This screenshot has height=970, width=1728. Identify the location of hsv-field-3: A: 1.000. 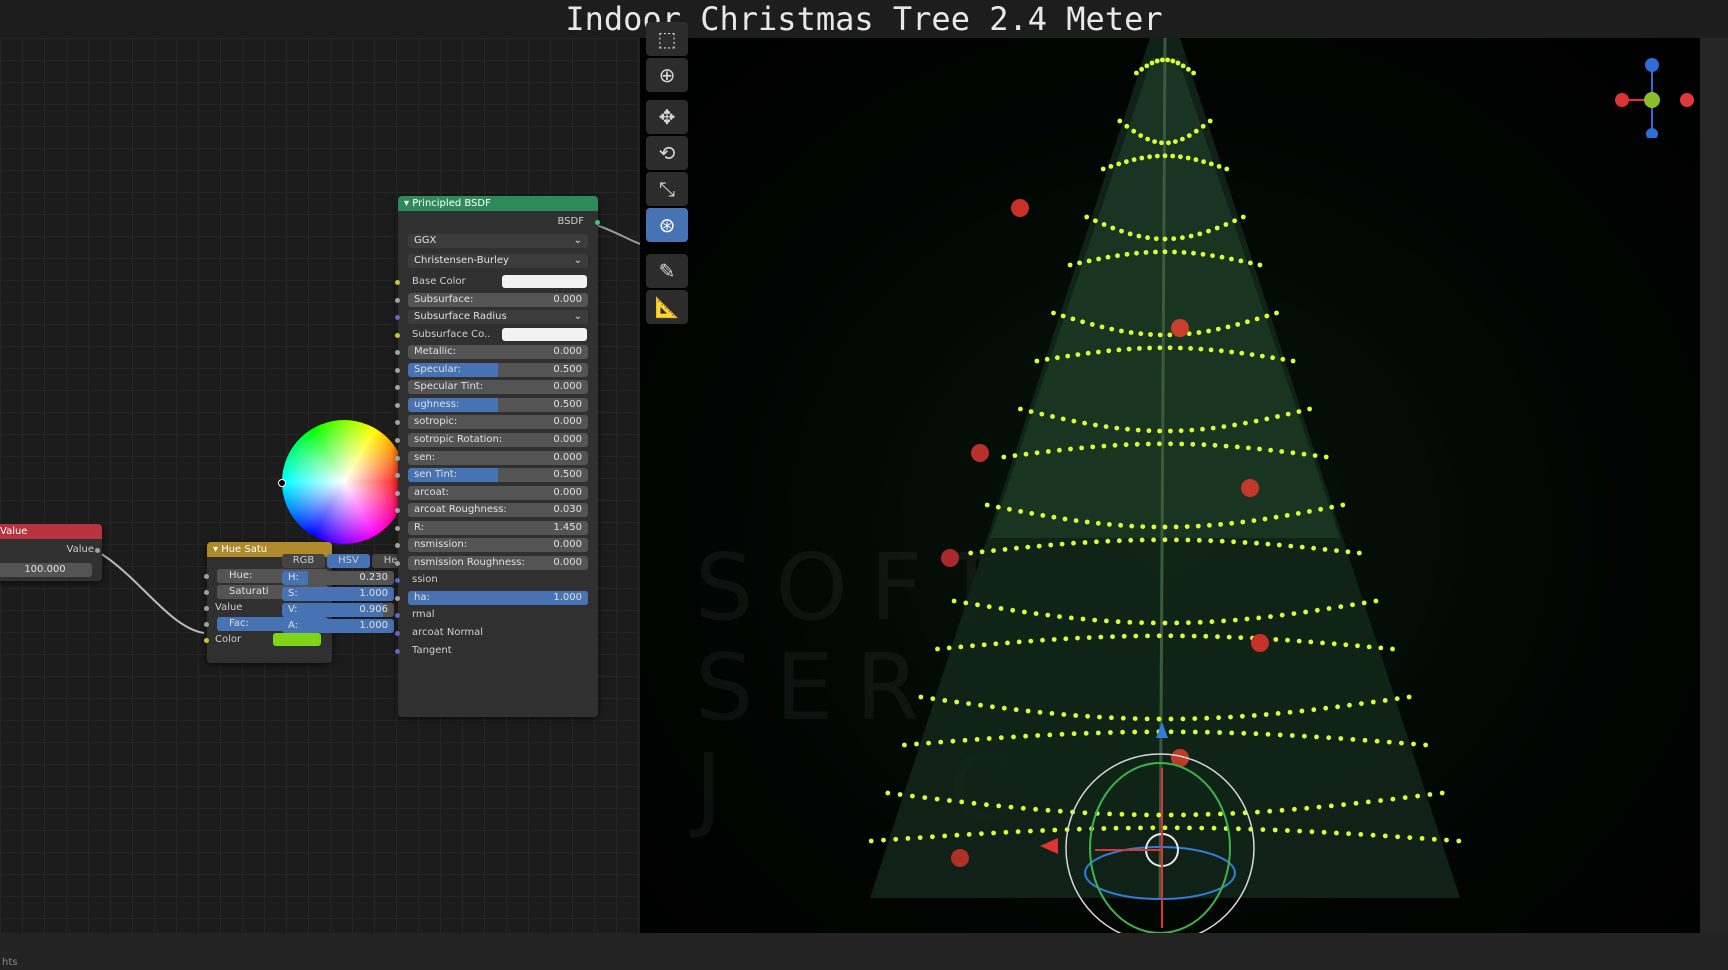
(338, 626).